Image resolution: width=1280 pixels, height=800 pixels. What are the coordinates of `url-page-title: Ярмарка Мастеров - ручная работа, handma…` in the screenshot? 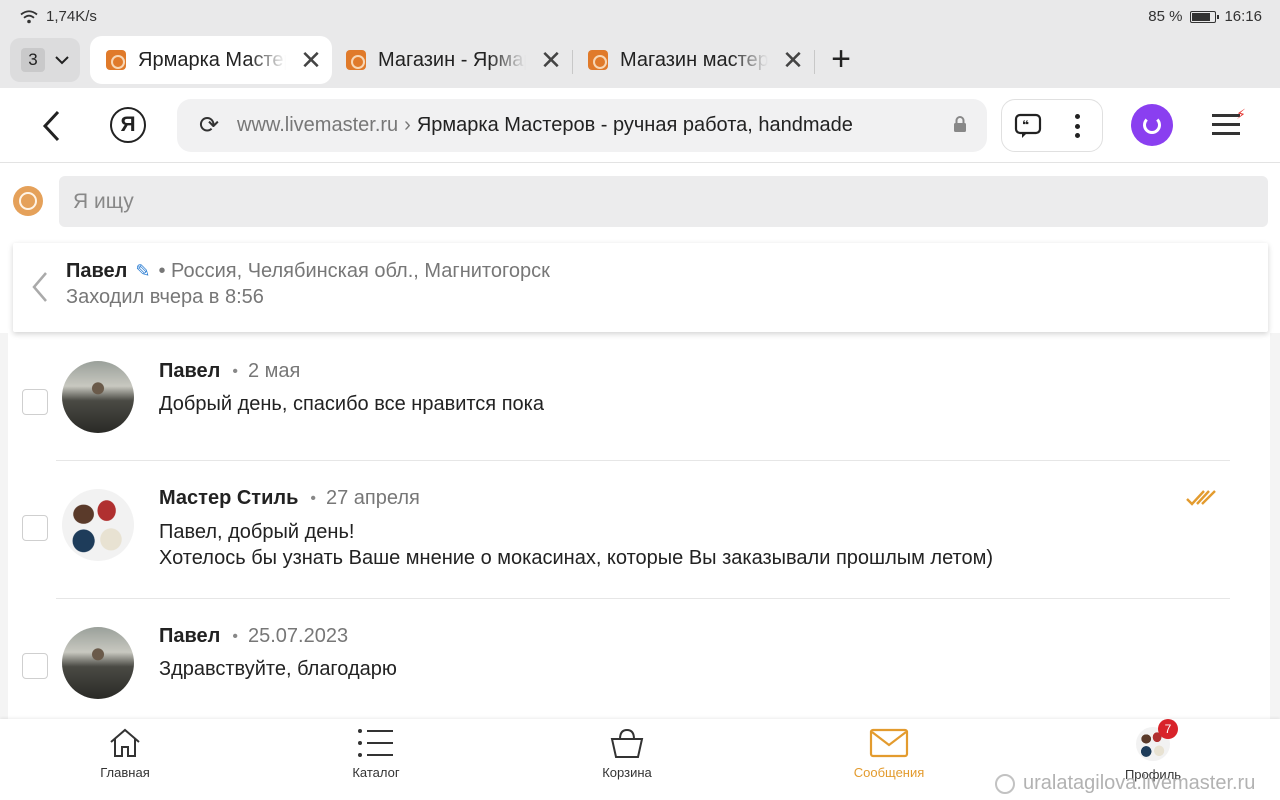 It's located at (634, 125).